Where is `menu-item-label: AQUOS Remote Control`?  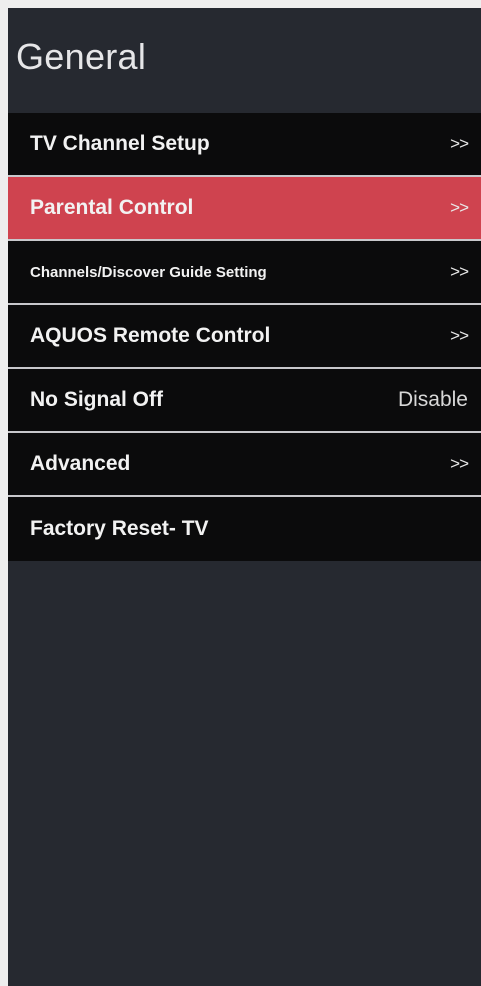
menu-item-label: AQUOS Remote Control is located at coordinates (150, 335).